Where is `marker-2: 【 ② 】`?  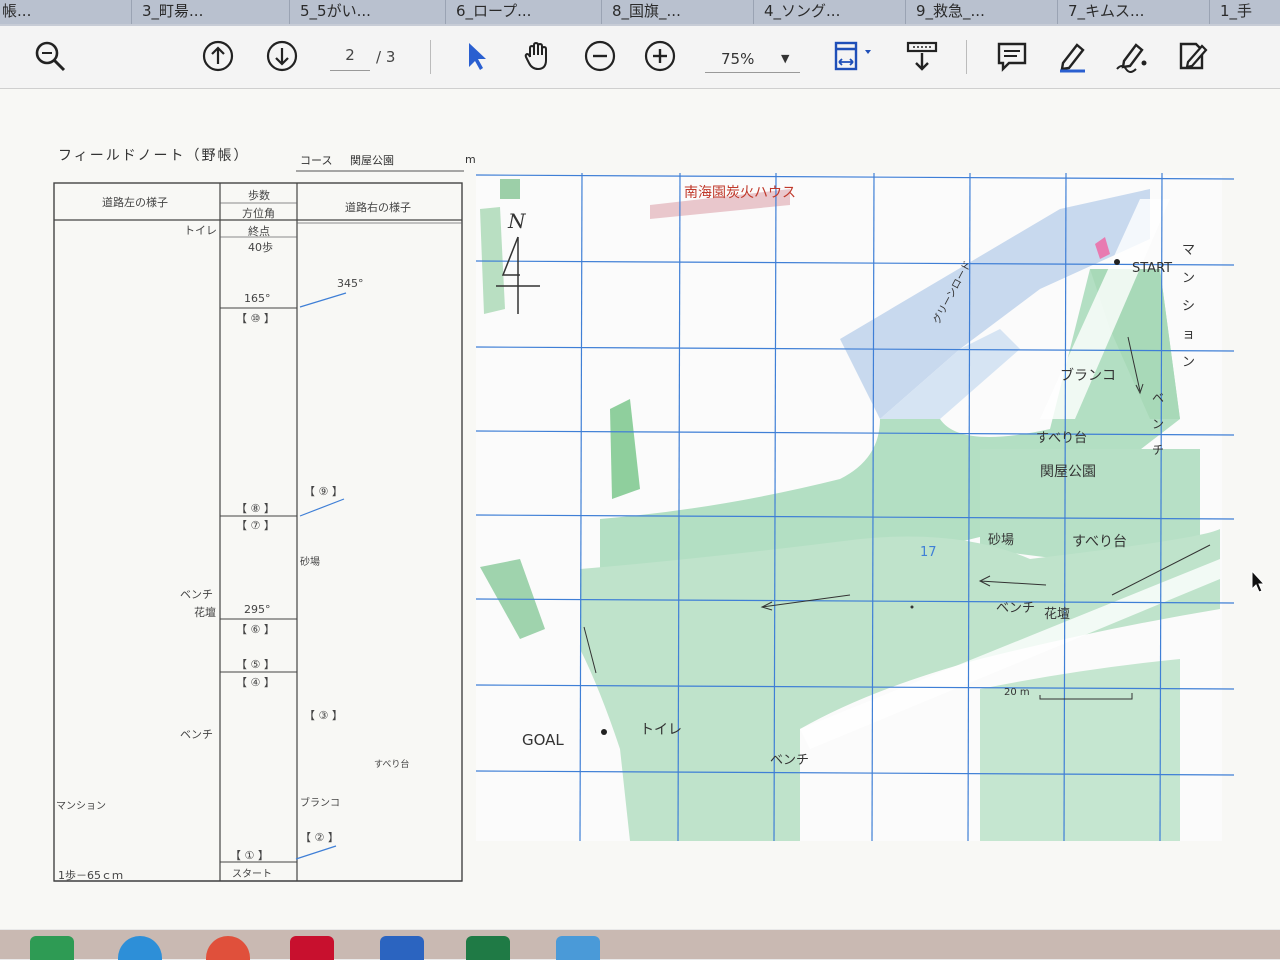 marker-2: 【 ② 】 is located at coordinates (319, 837).